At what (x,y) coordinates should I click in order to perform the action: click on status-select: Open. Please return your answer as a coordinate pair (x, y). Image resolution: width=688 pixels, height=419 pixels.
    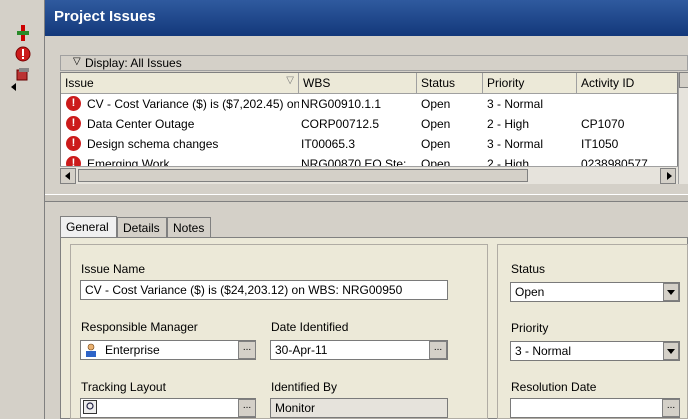
    Looking at the image, I should click on (595, 292).